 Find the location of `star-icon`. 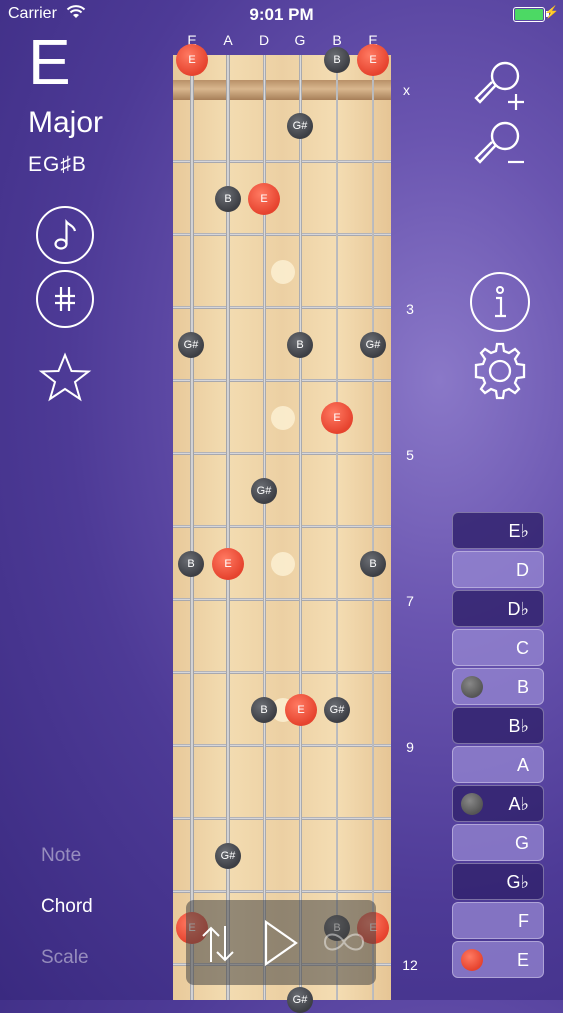

star-icon is located at coordinates (65, 378).